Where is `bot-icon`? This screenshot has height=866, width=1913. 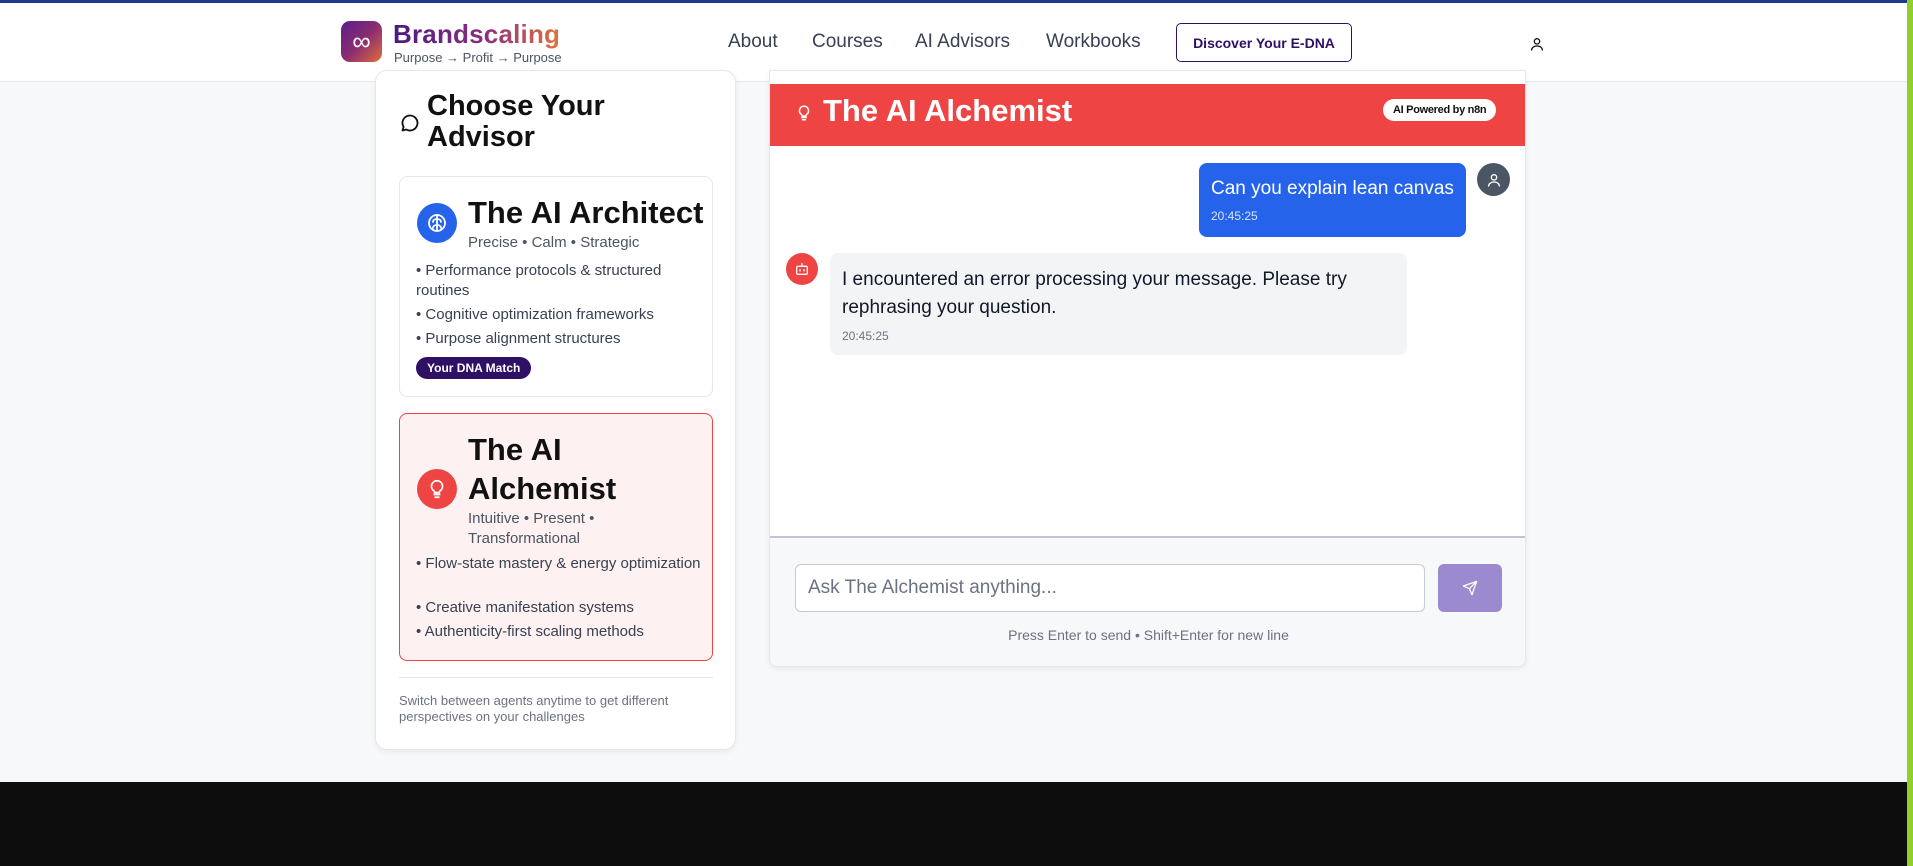
bot-icon is located at coordinates (802, 269).